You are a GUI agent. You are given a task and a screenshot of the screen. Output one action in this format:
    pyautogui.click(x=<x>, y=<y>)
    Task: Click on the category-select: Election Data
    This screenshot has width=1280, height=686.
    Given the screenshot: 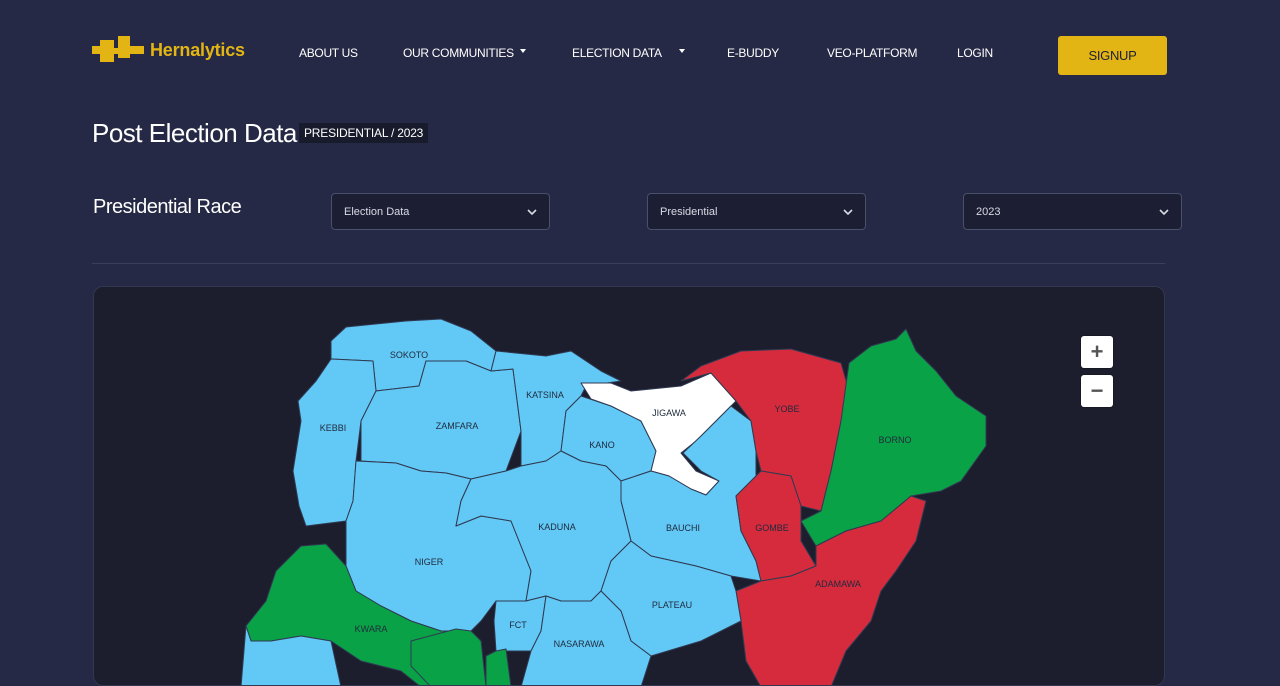 What is the action you would take?
    pyautogui.click(x=440, y=211)
    